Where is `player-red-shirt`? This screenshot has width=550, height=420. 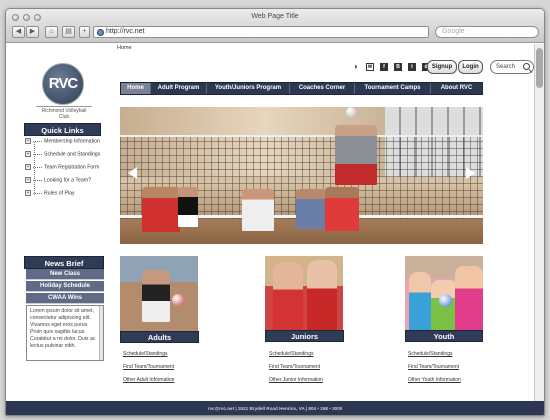
player-red-shirt is located at coordinates (161, 209).